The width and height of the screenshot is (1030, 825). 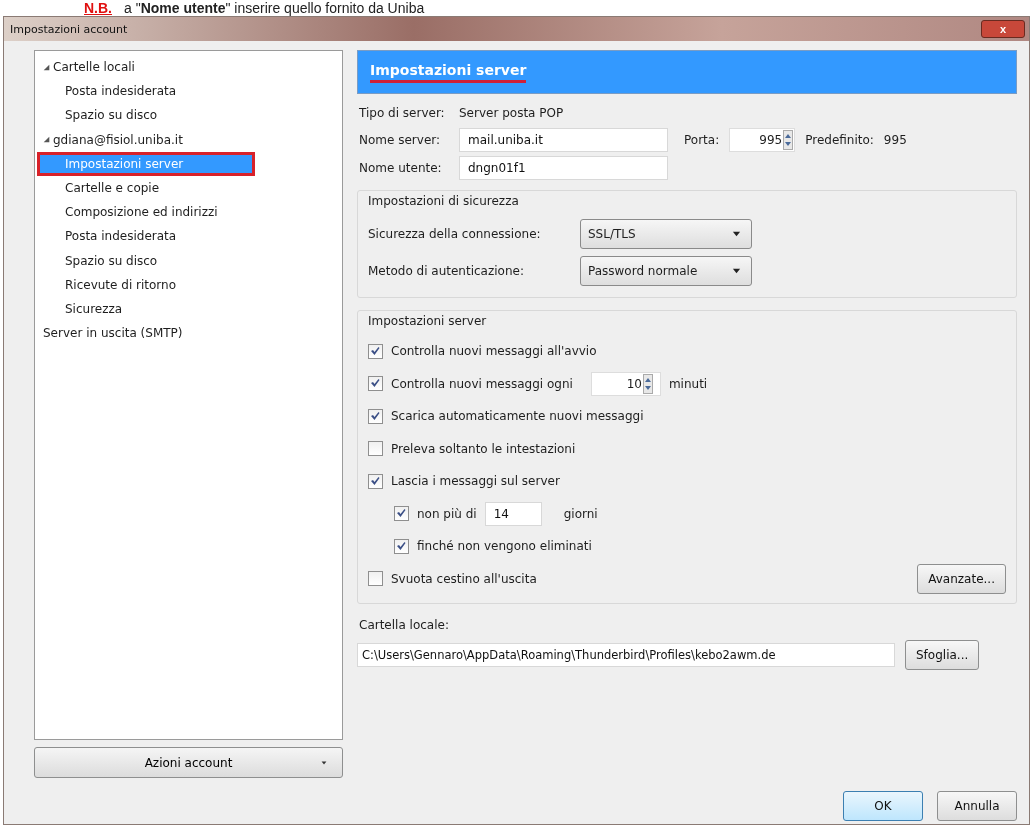 What do you see at coordinates (455, 233) in the screenshot?
I see `field-label: Sicurezza della connessione:` at bounding box center [455, 233].